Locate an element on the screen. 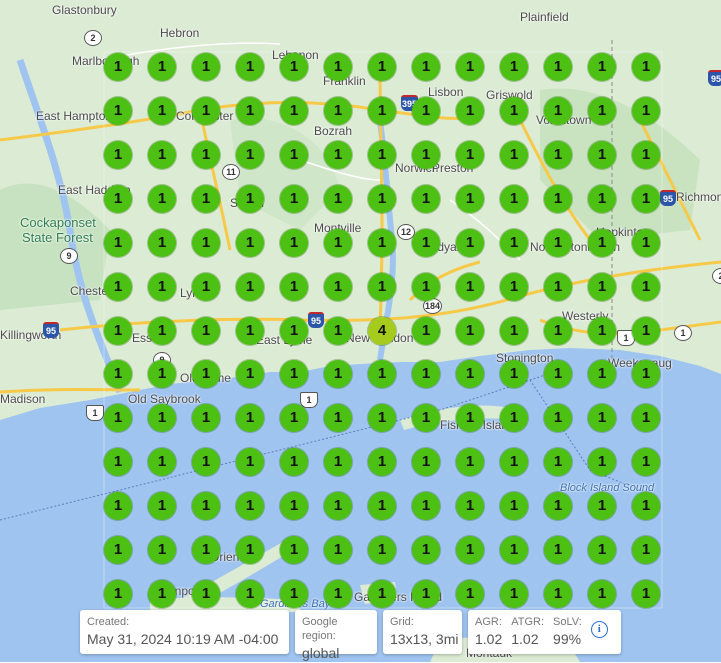 Image resolution: width=721 pixels, height=663 pixels. rank-pin: 4 is located at coordinates (382, 330).